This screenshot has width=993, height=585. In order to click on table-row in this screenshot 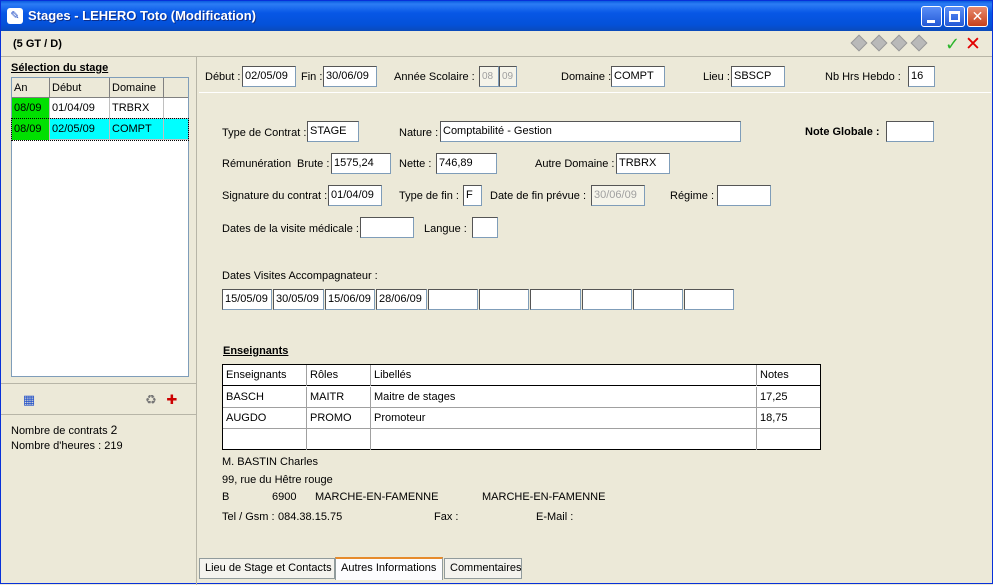, I will do `click(521, 439)`.